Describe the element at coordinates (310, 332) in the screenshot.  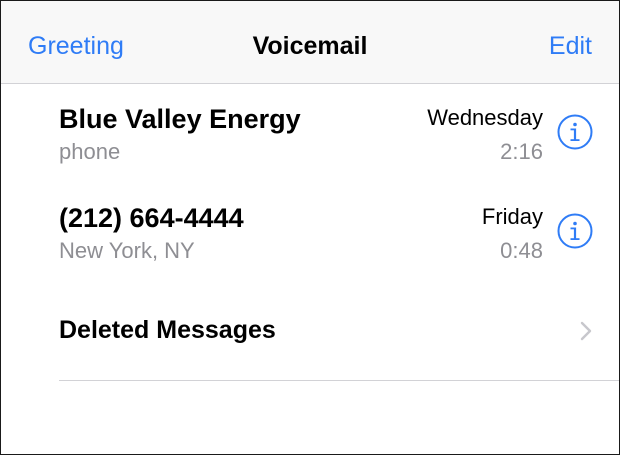
I see `deleted-messages-row: Deleted Messages` at that location.